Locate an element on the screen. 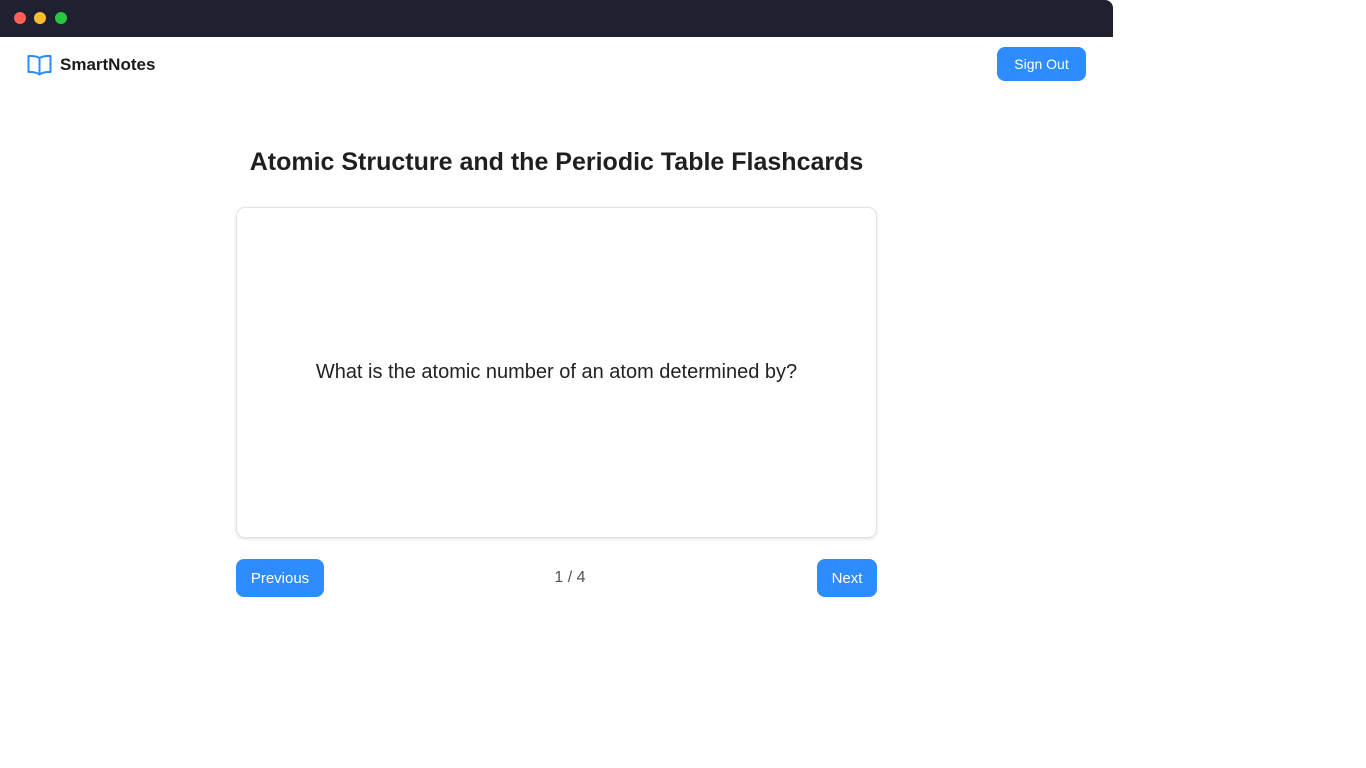  navbar: SmartNotes Sign Out is located at coordinates (556, 65).